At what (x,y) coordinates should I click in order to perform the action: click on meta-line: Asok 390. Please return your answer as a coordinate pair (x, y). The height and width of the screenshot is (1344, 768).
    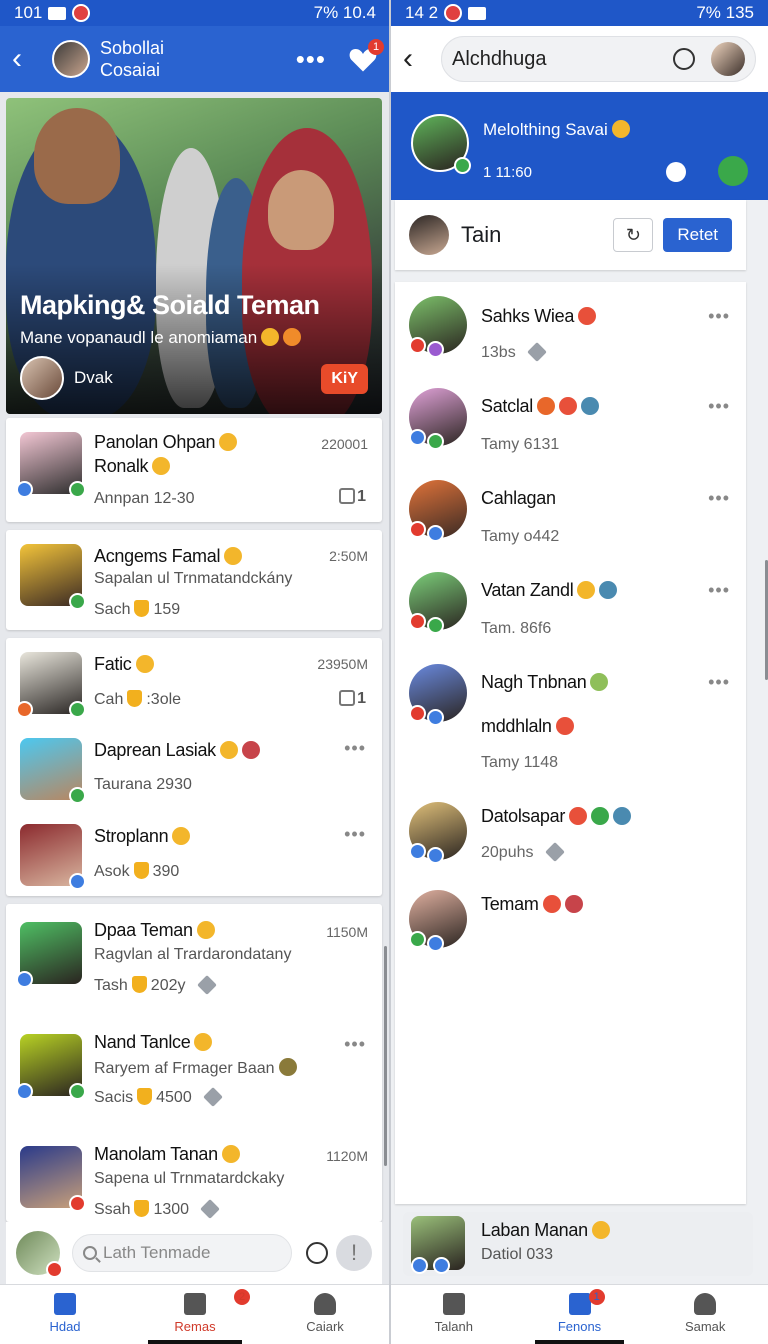
    Looking at the image, I should click on (137, 871).